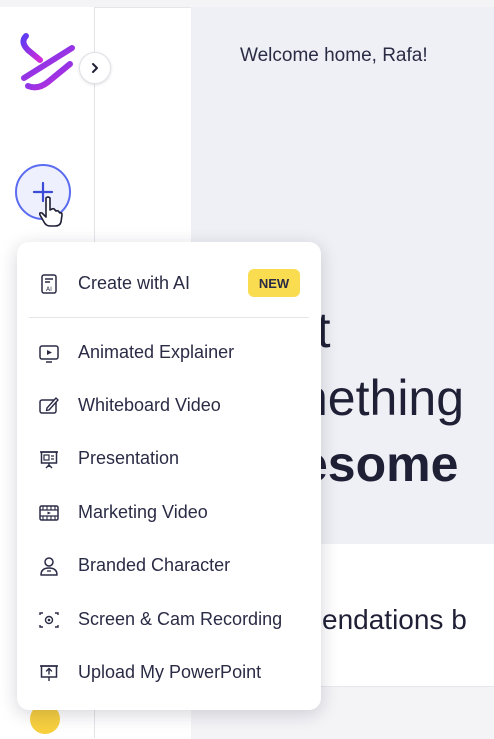 The width and height of the screenshot is (494, 739). Describe the element at coordinates (382, 398) in the screenshot. I see `hero-heading-line2: nething` at that location.